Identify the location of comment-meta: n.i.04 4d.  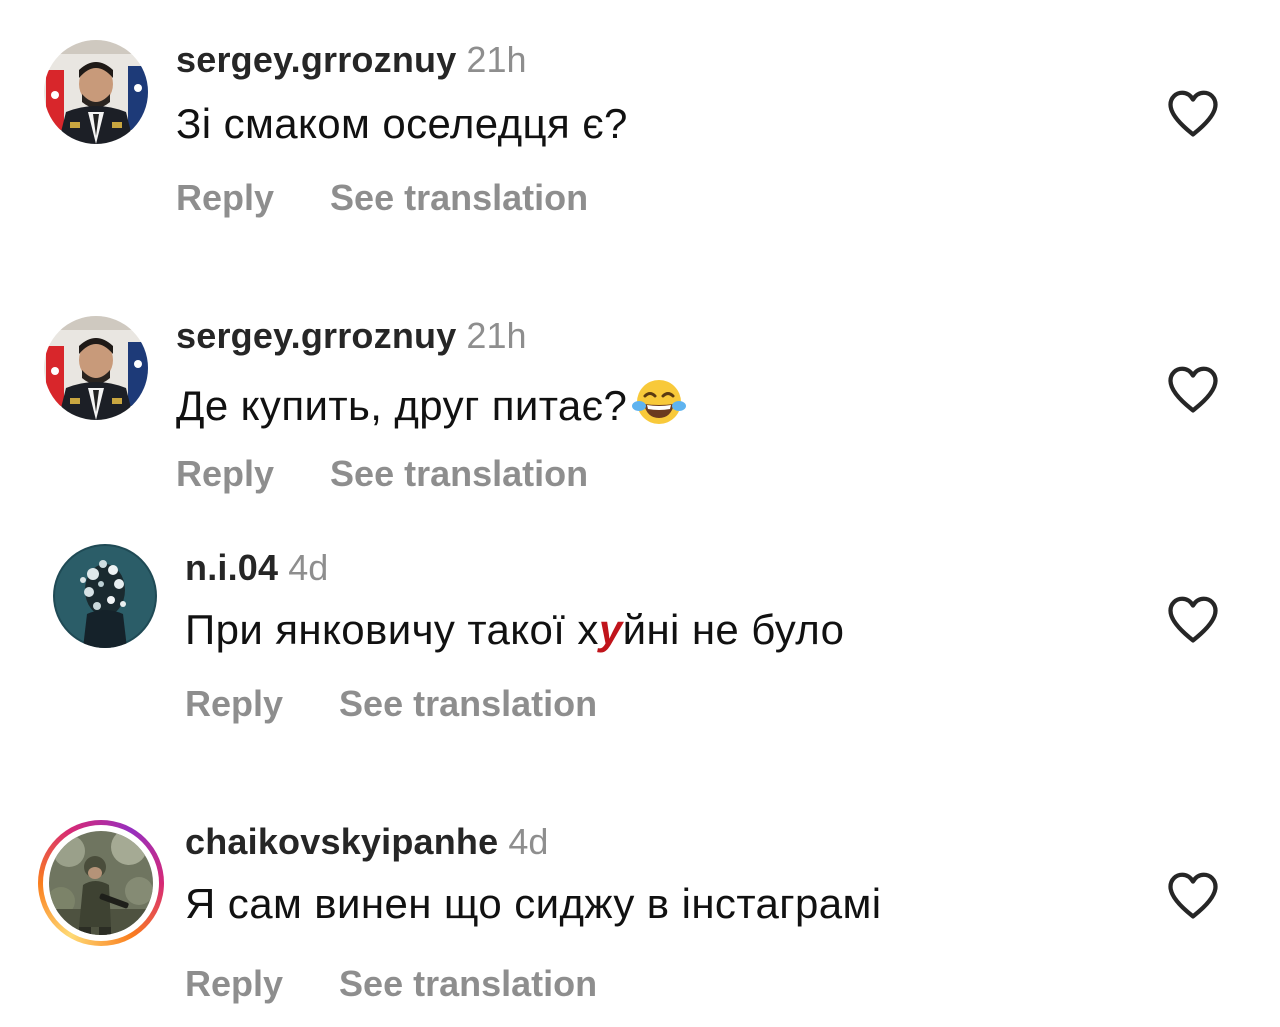
(256, 568).